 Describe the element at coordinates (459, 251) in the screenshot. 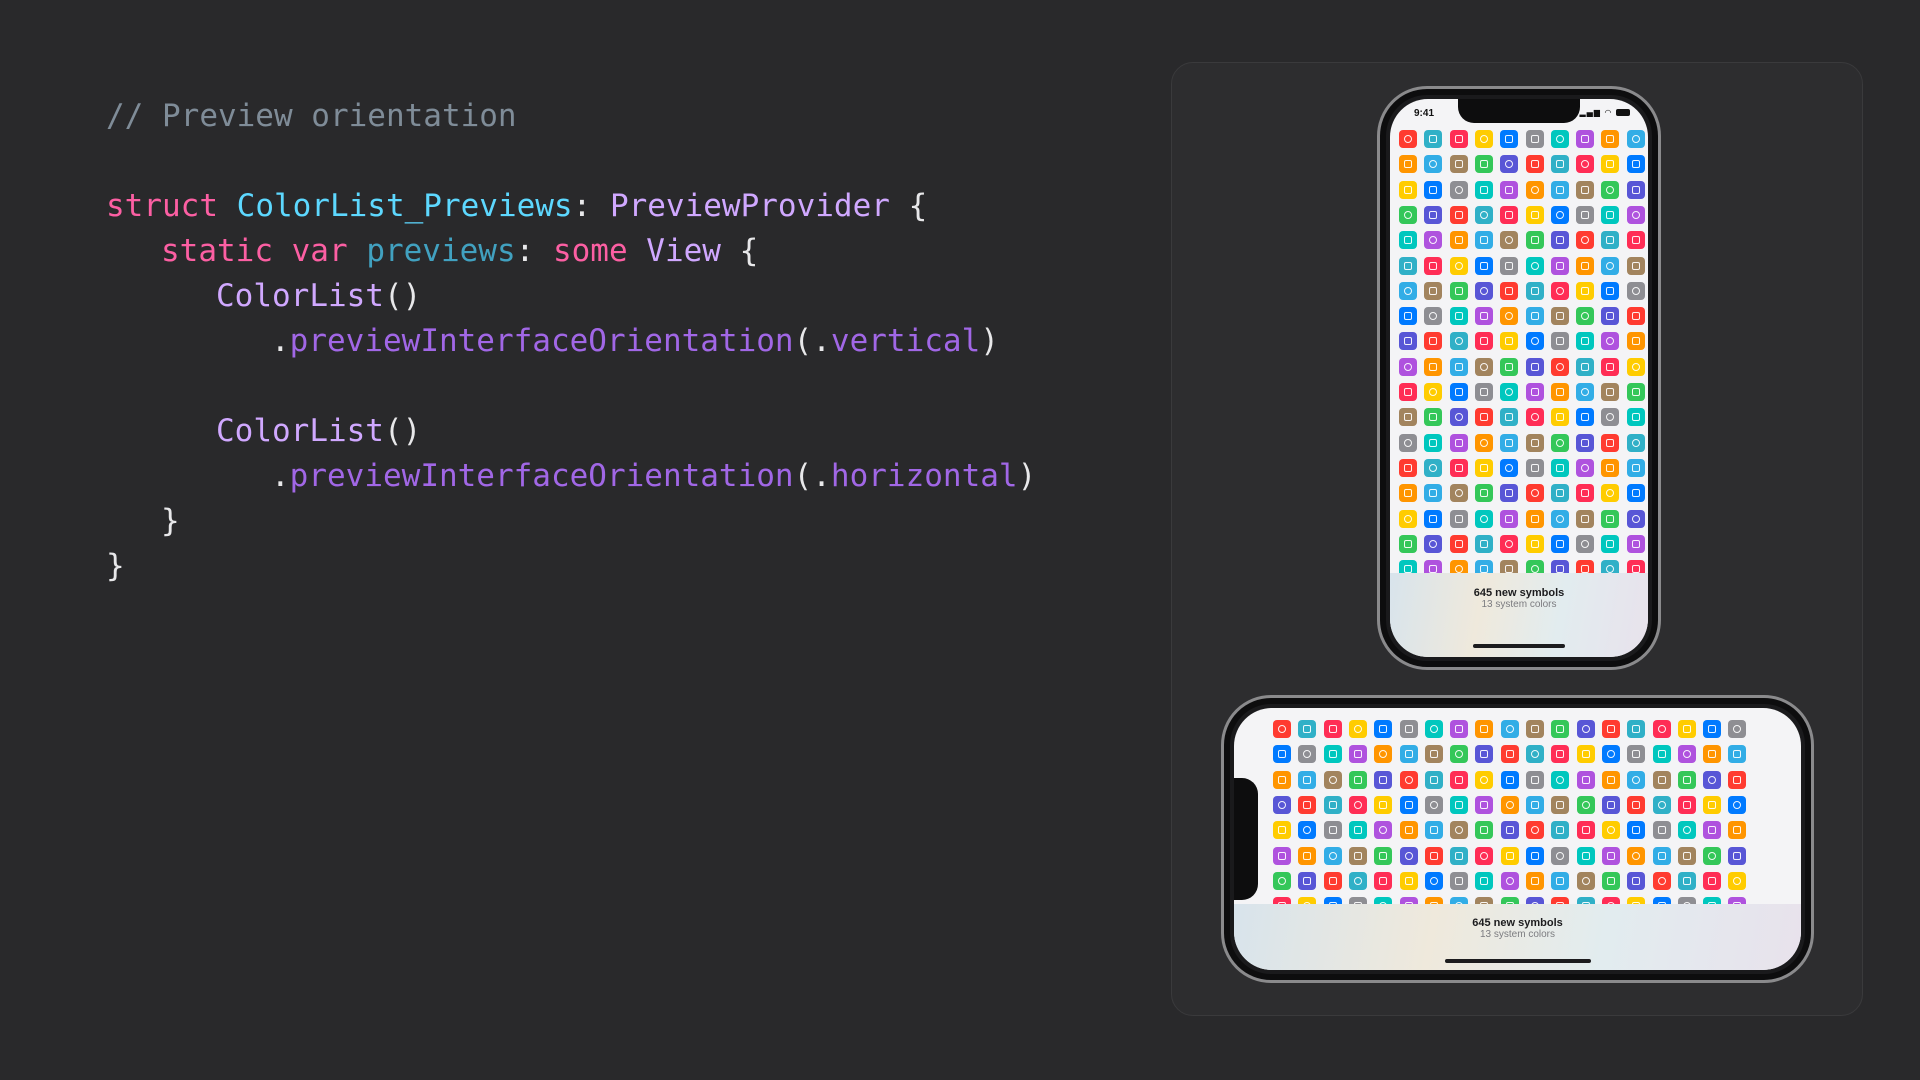

I see `code-line: static var previews: some View {` at that location.